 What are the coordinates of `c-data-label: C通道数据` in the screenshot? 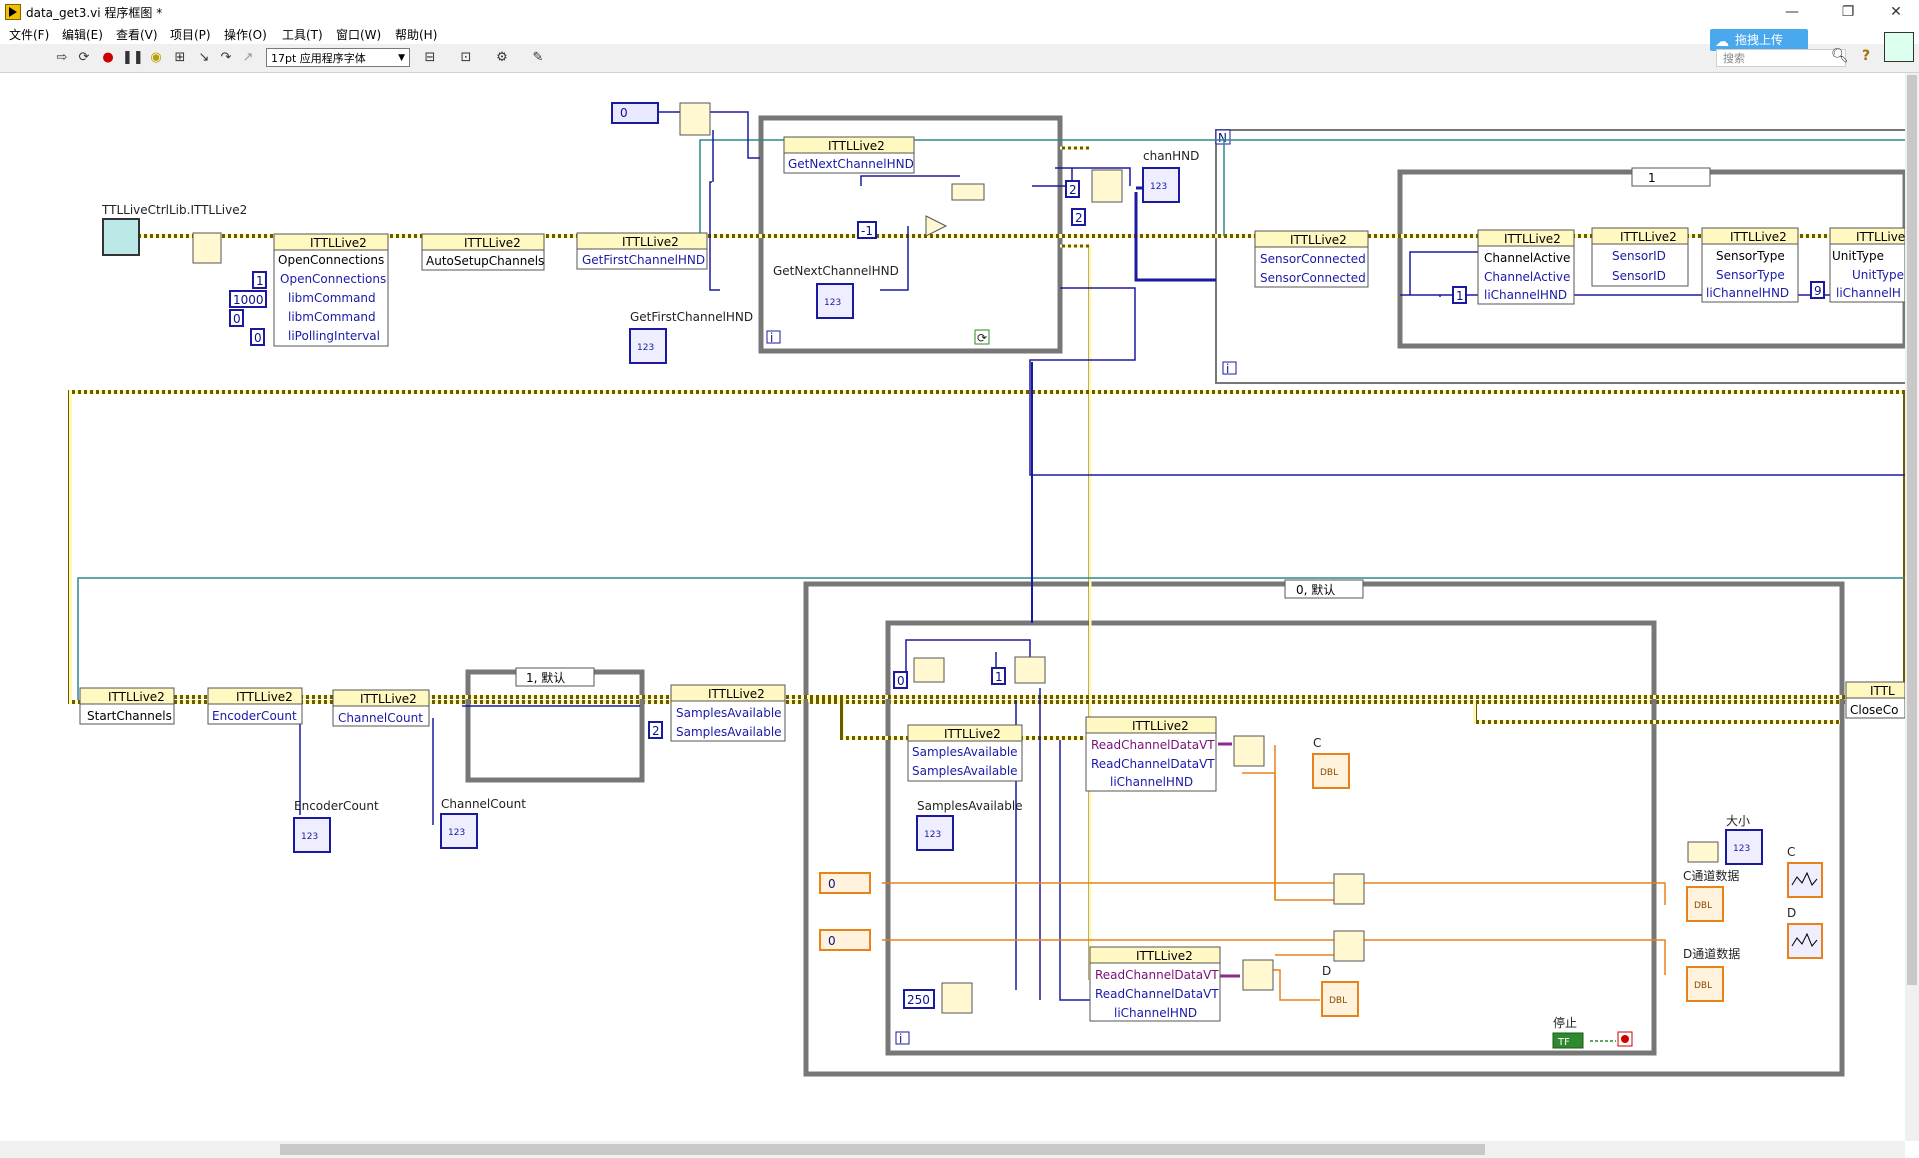 It's located at (1711, 875).